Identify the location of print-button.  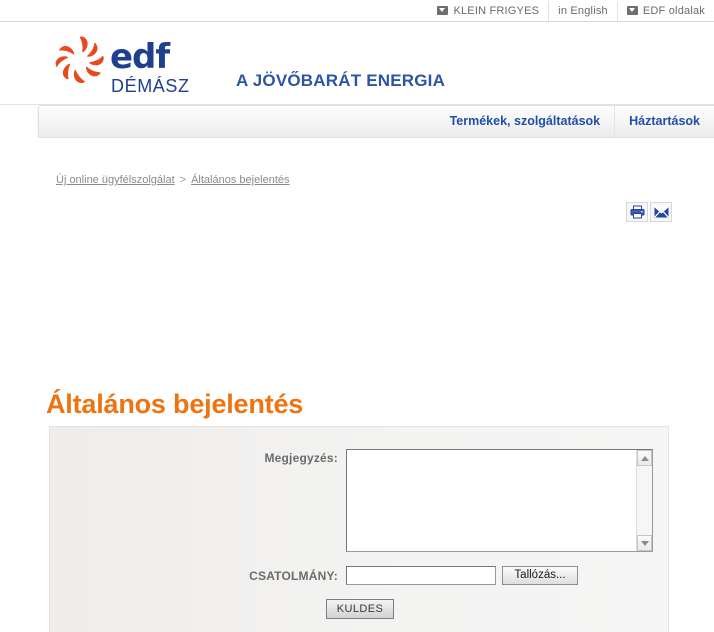
(637, 212).